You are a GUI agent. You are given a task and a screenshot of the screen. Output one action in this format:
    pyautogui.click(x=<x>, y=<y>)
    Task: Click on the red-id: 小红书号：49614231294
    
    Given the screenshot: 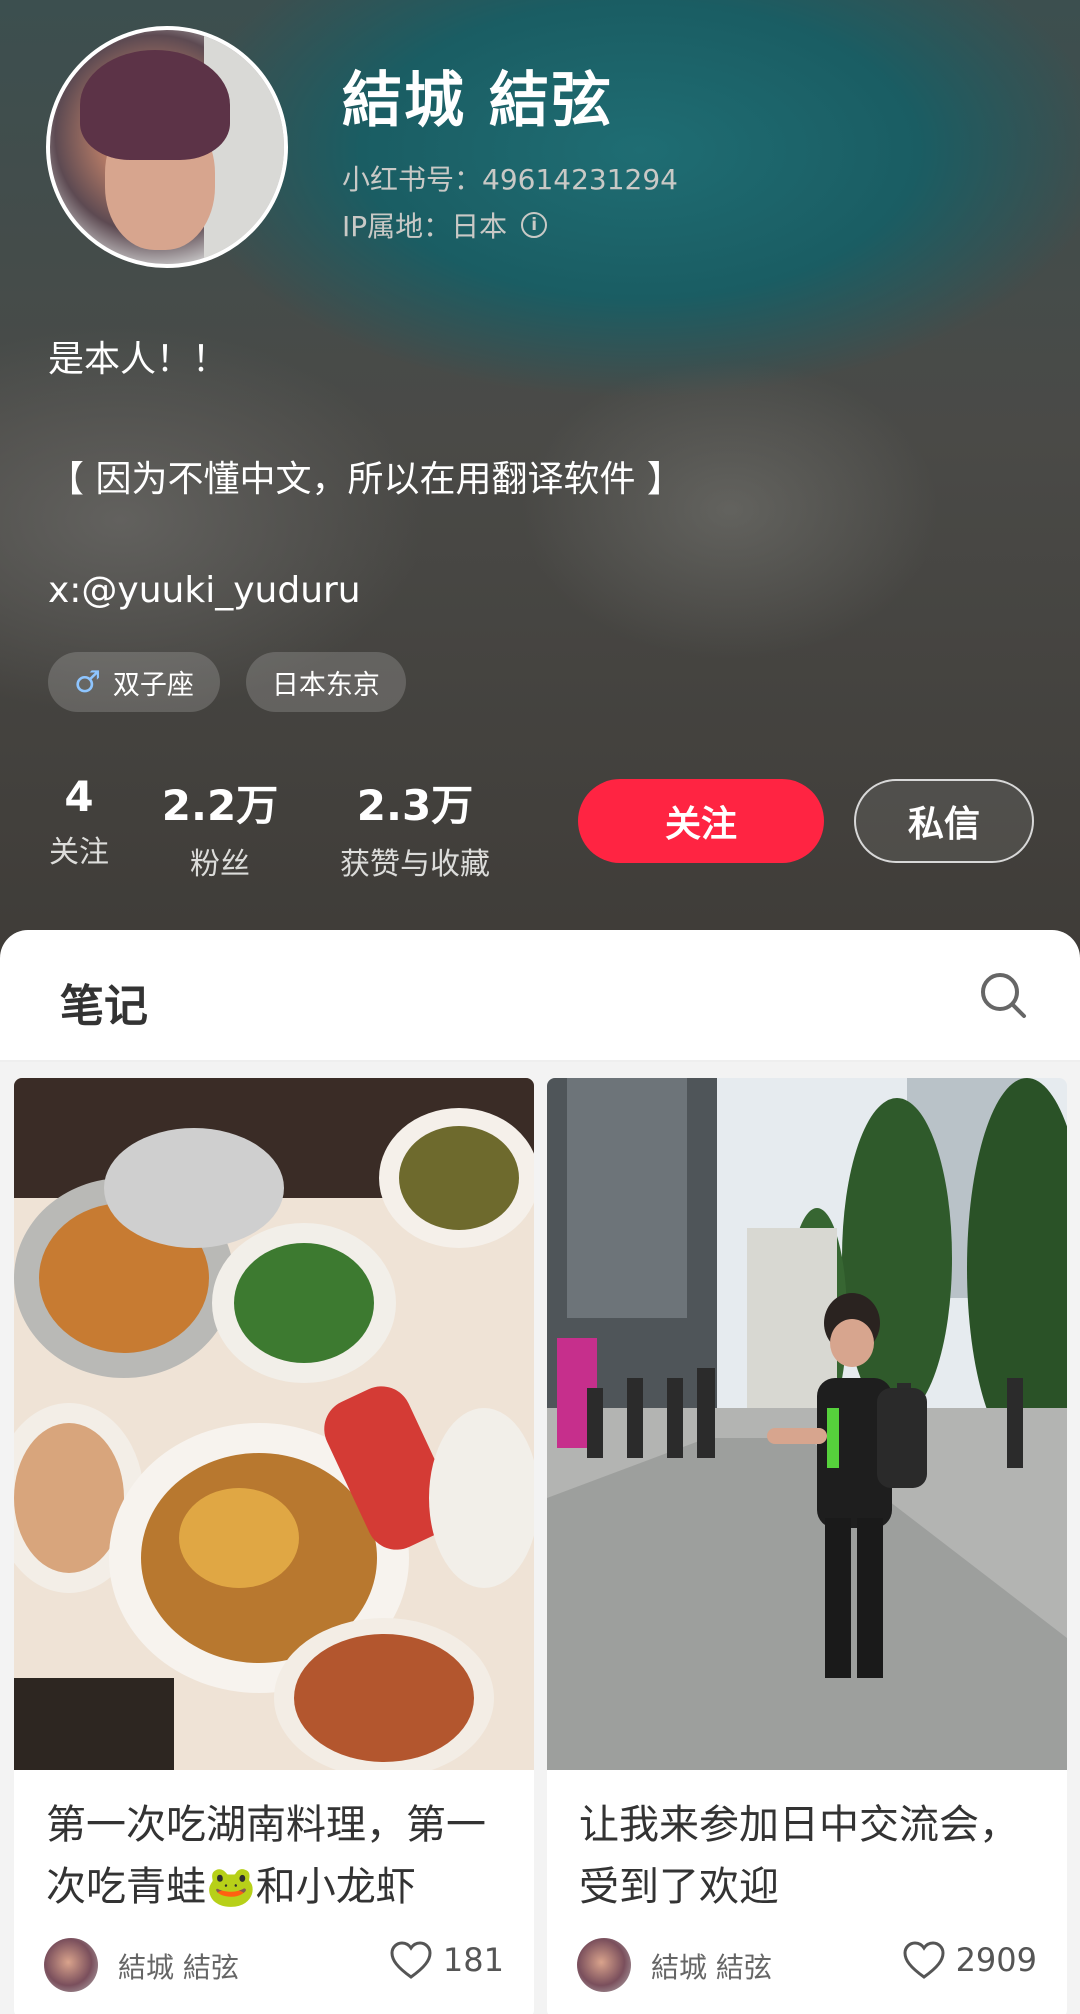 What is the action you would take?
    pyautogui.click(x=510, y=178)
    